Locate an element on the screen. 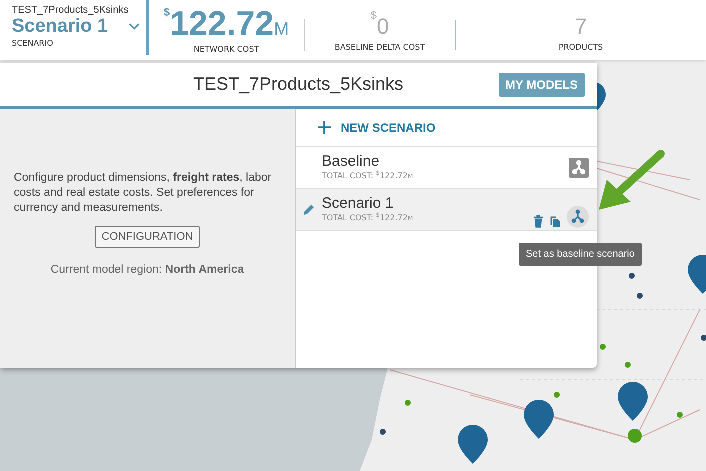 The width and height of the screenshot is (706, 471). pencil-icon is located at coordinates (309, 210).